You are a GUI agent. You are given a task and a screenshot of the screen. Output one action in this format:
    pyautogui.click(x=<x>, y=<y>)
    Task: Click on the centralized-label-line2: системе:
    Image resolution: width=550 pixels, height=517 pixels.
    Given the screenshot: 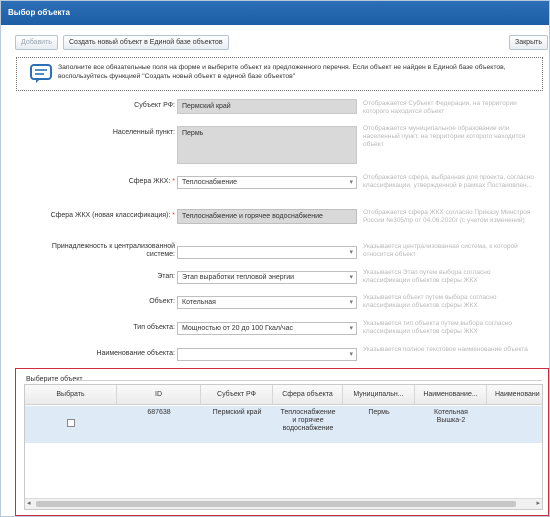 What is the action you would take?
    pyautogui.click(x=160, y=254)
    